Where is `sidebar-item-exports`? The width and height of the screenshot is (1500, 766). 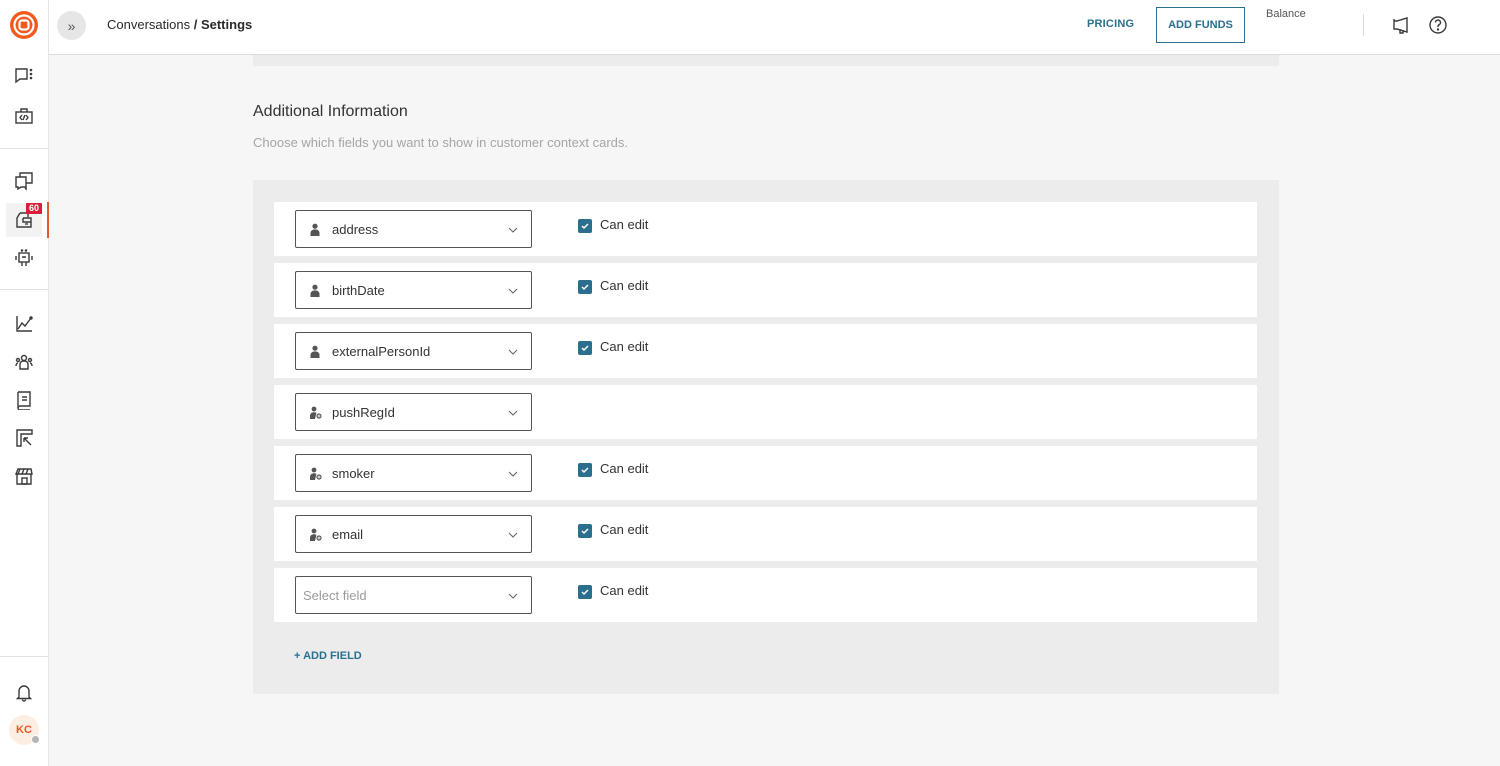
sidebar-item-exports is located at coordinates (24, 438).